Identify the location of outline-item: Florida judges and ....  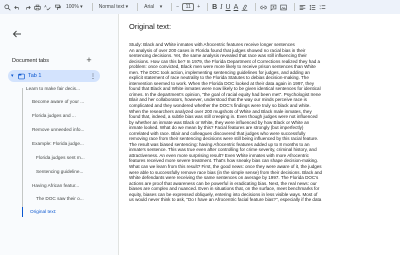
(68, 115).